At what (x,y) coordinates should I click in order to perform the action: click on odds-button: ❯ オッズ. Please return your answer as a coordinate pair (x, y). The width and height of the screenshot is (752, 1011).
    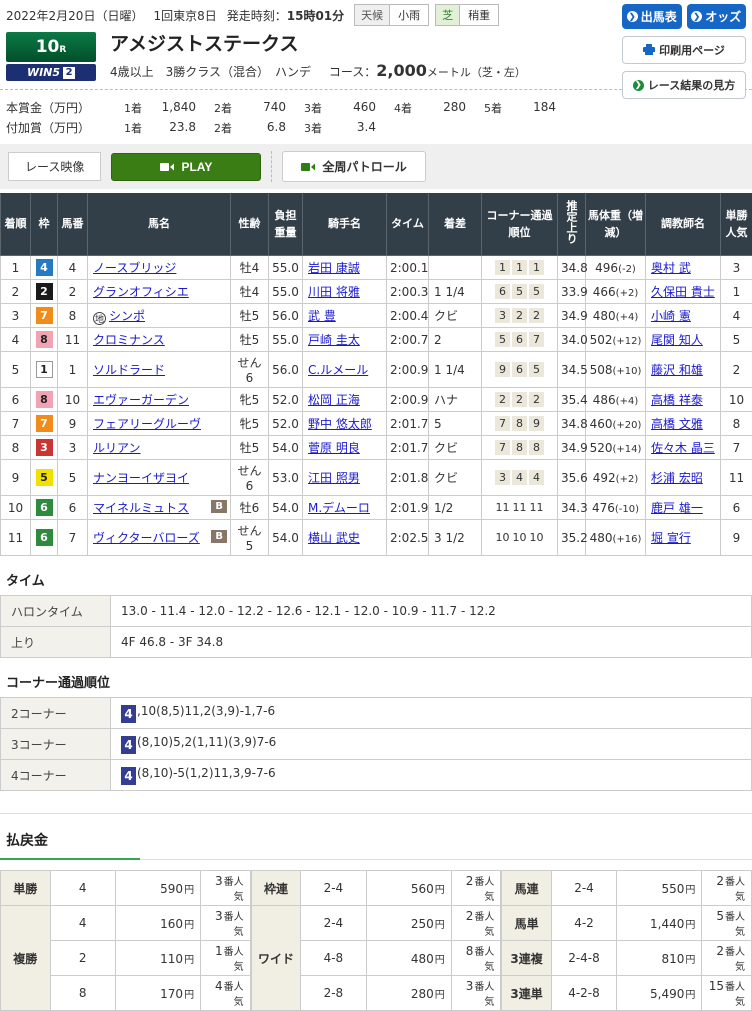
    Looking at the image, I should click on (717, 16).